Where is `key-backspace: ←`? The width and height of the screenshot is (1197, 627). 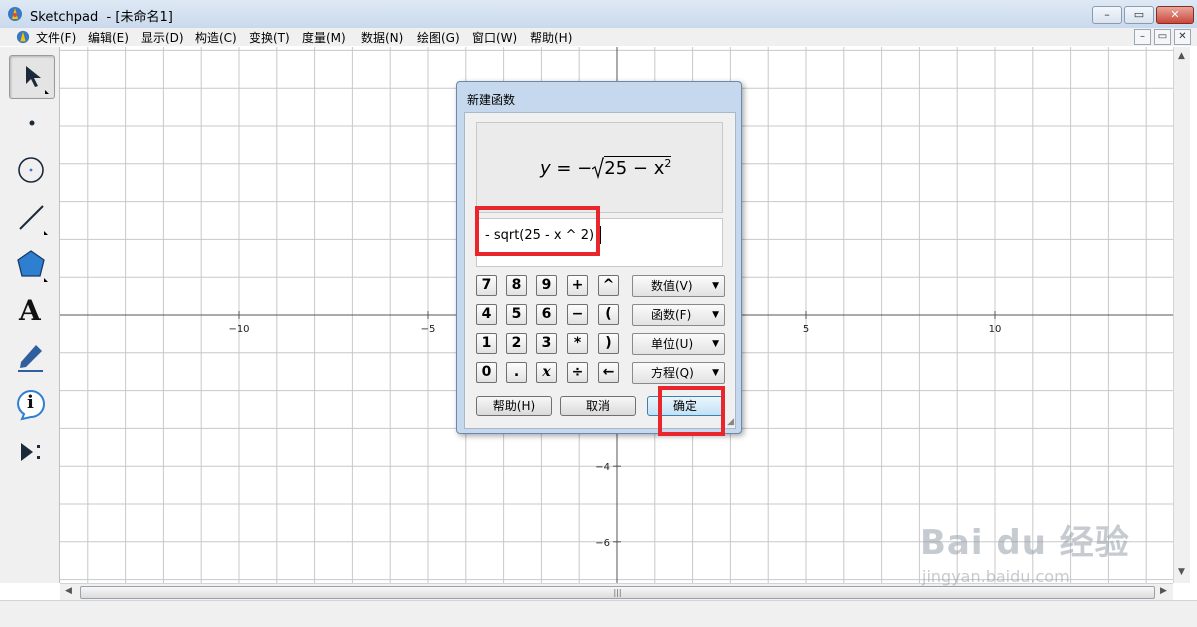
key-backspace: ← is located at coordinates (608, 372).